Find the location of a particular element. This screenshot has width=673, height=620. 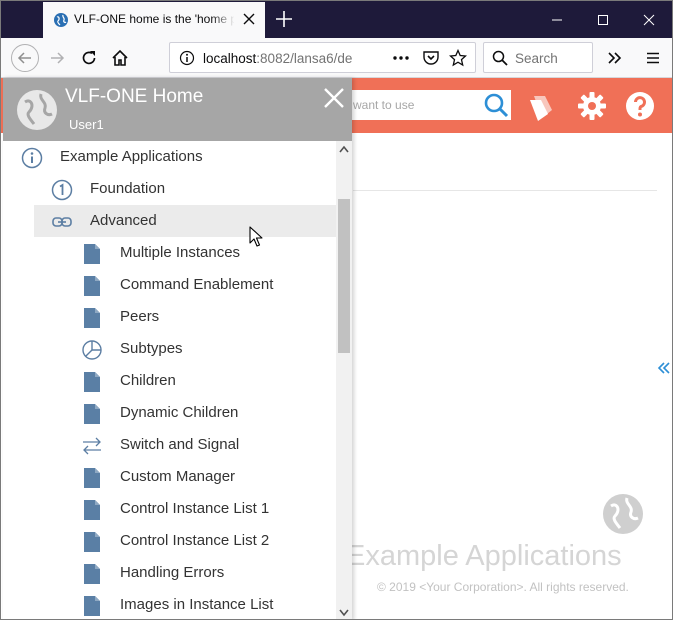

app-search-placeholder: want to use is located at coordinates (384, 105).